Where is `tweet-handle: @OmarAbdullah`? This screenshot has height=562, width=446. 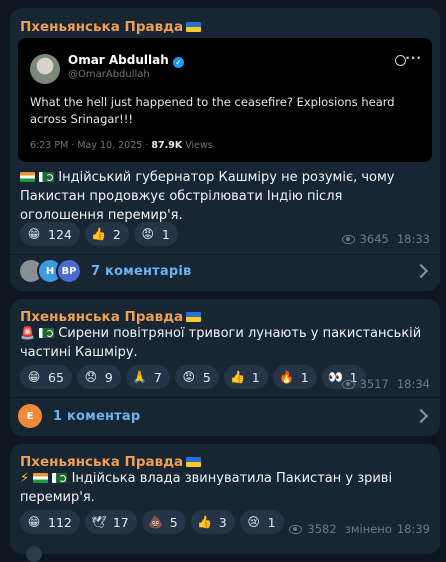 tweet-handle: @OmarAbdullah is located at coordinates (109, 74).